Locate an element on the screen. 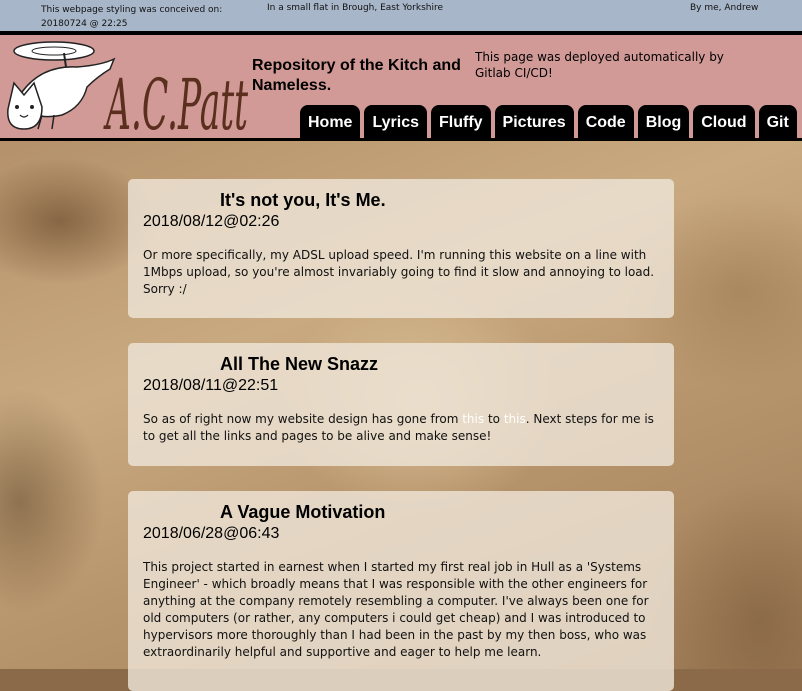 Image resolution: width=802 pixels, height=691 pixels. nav-home: Home is located at coordinates (330, 123).